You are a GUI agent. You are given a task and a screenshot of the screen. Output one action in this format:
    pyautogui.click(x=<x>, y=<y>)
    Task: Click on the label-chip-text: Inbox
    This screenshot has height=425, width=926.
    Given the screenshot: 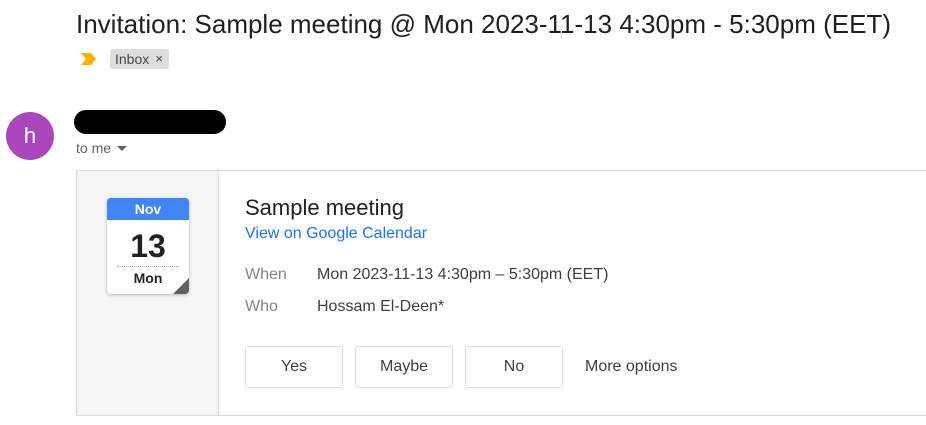 What is the action you would take?
    pyautogui.click(x=132, y=59)
    